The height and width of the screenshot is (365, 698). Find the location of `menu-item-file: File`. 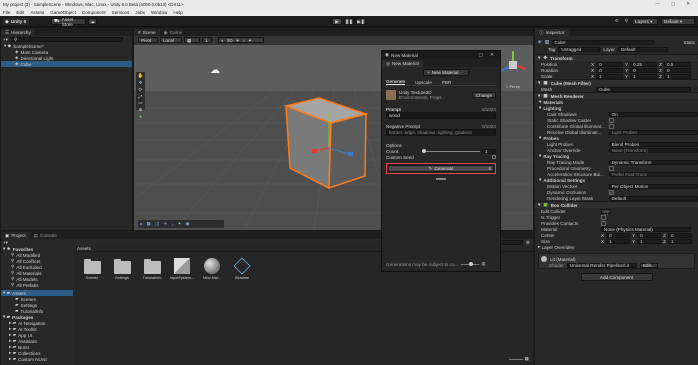

menu-item-file: File is located at coordinates (6, 12).